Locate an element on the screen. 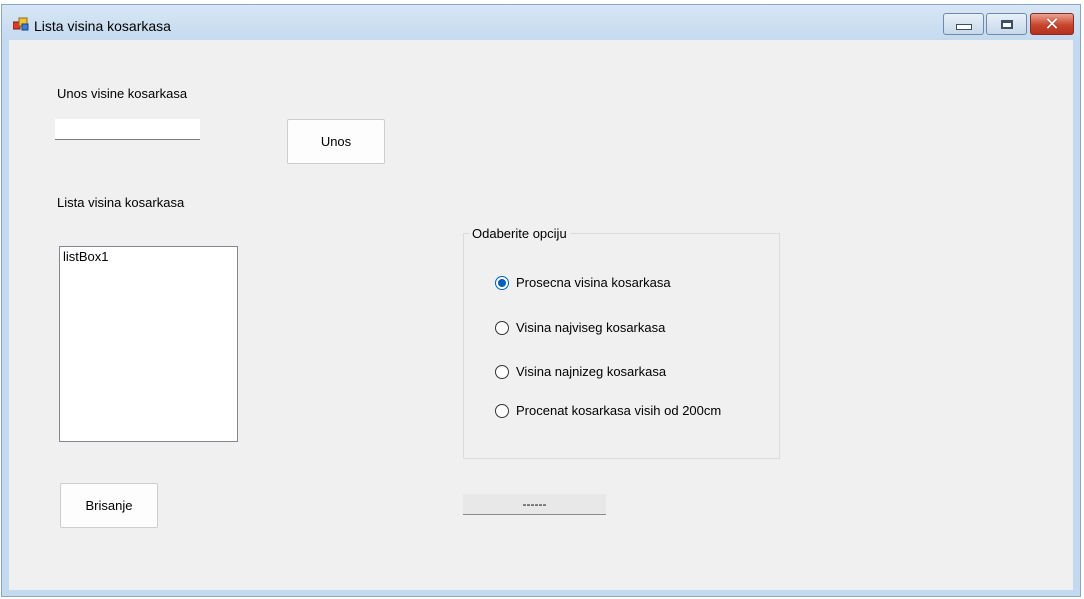 Image resolution: width=1084 pixels, height=599 pixels. radio-procenat: Procenat kosarkasa visih od 200cm is located at coordinates (608, 410).